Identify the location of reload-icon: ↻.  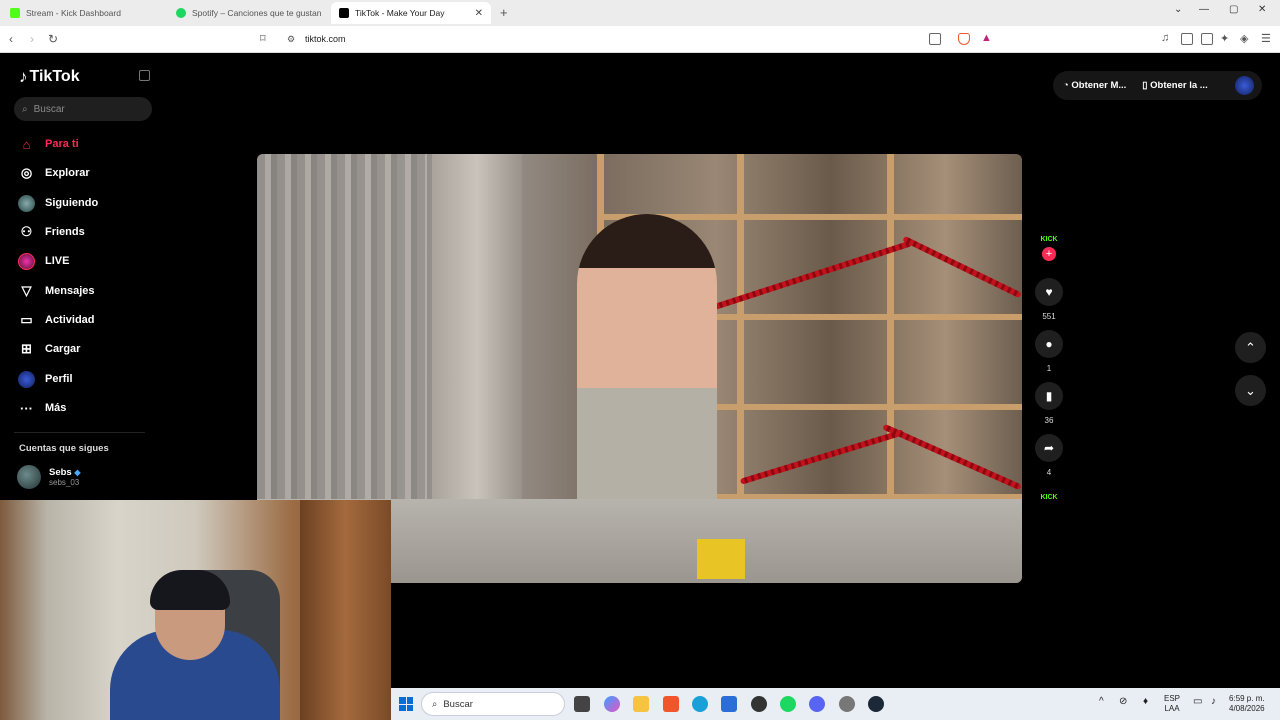
(53, 39).